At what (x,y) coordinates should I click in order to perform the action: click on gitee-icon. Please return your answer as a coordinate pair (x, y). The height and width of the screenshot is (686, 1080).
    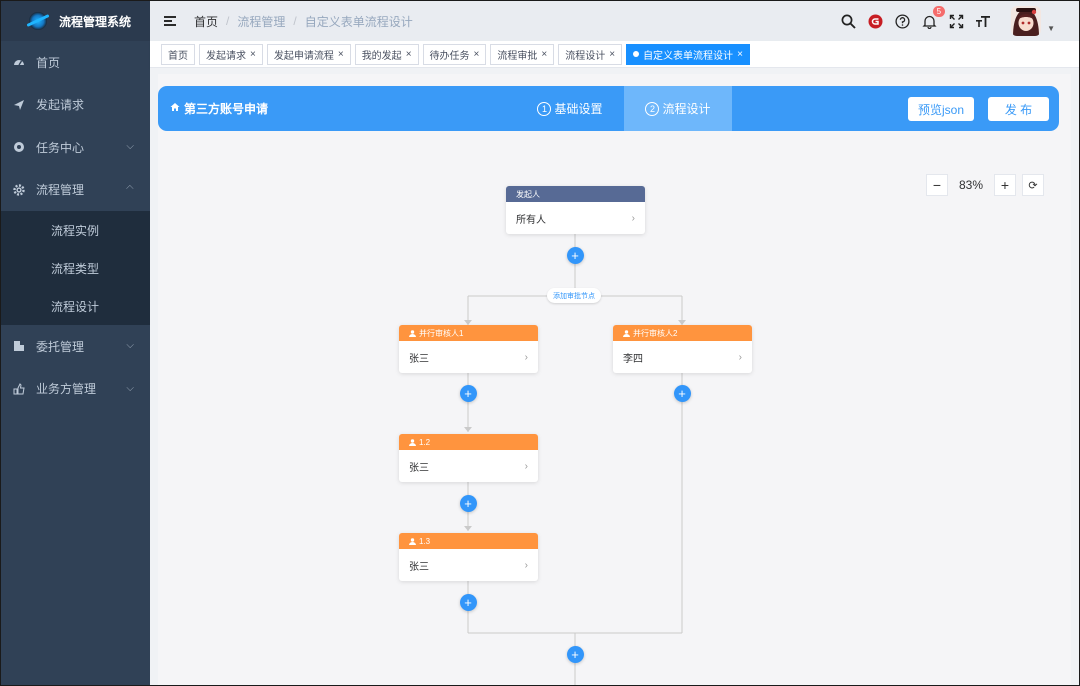
    Looking at the image, I should click on (875, 21).